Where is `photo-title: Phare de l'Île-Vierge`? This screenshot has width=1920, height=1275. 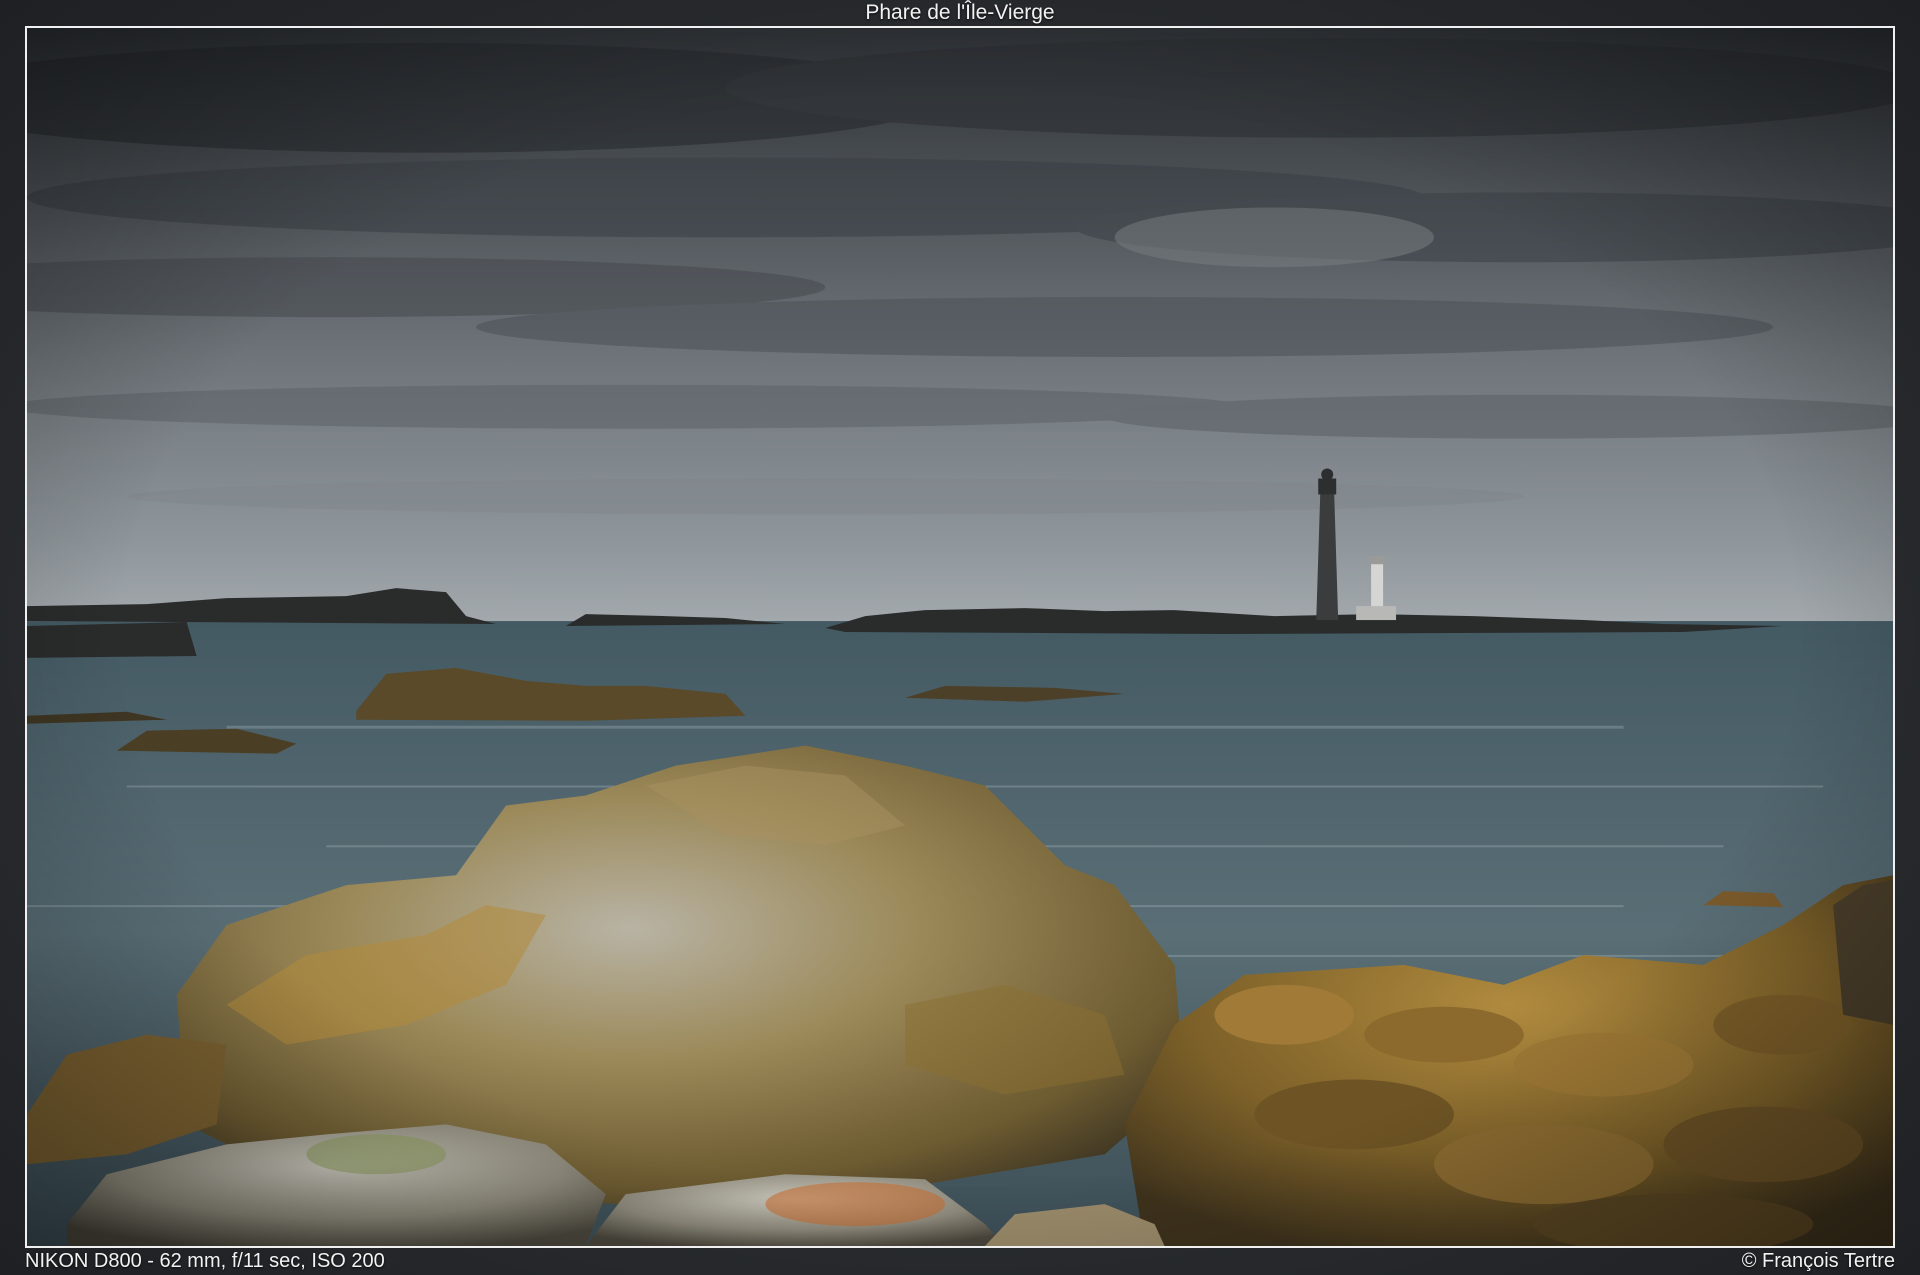 photo-title: Phare de l'Île-Vierge is located at coordinates (960, 12).